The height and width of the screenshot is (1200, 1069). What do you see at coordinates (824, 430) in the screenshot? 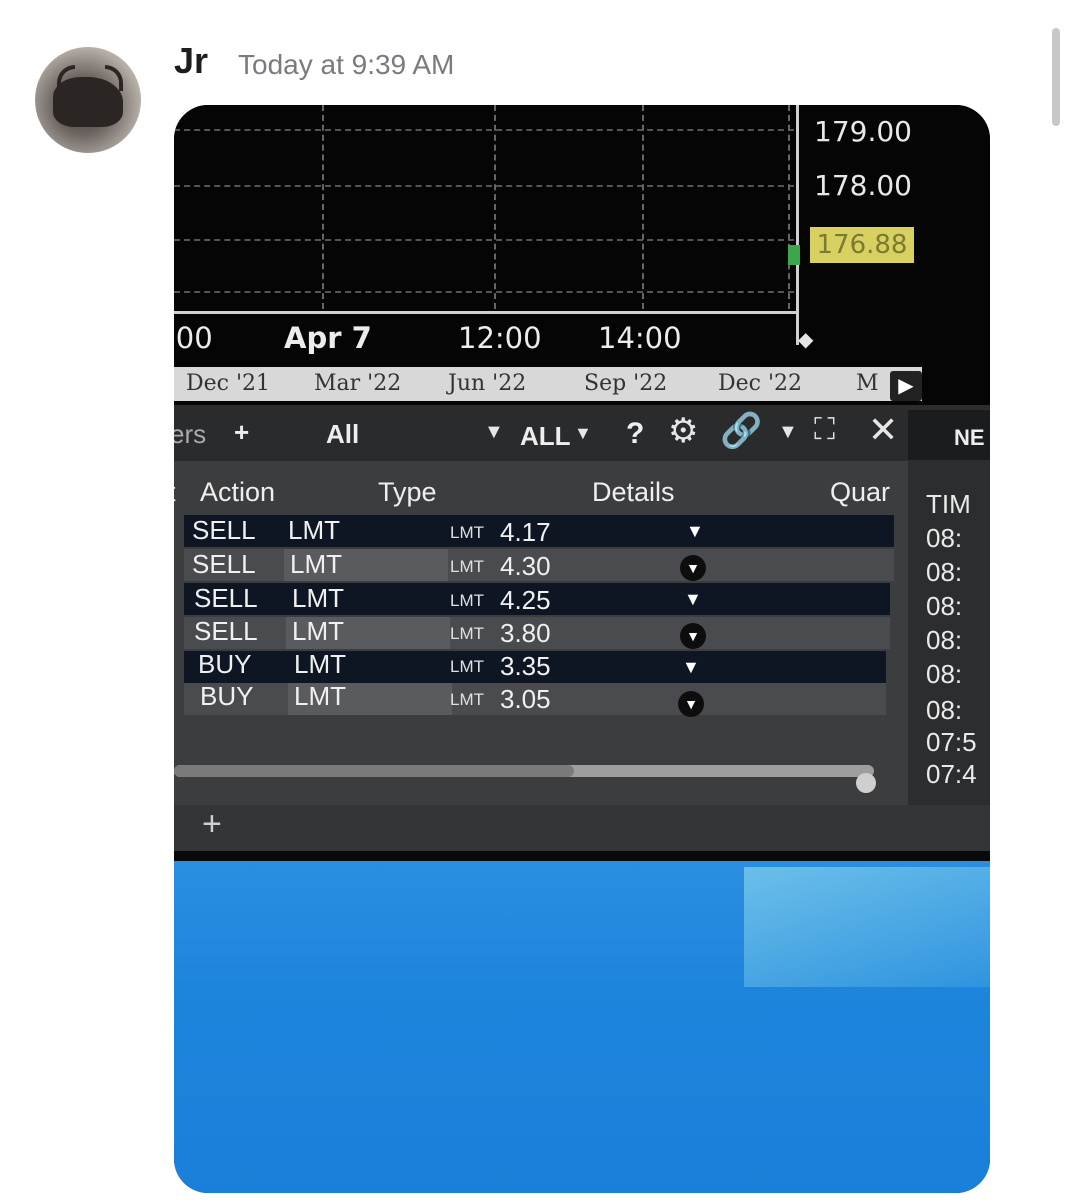
I see `expand-icon: ⛶` at bounding box center [824, 430].